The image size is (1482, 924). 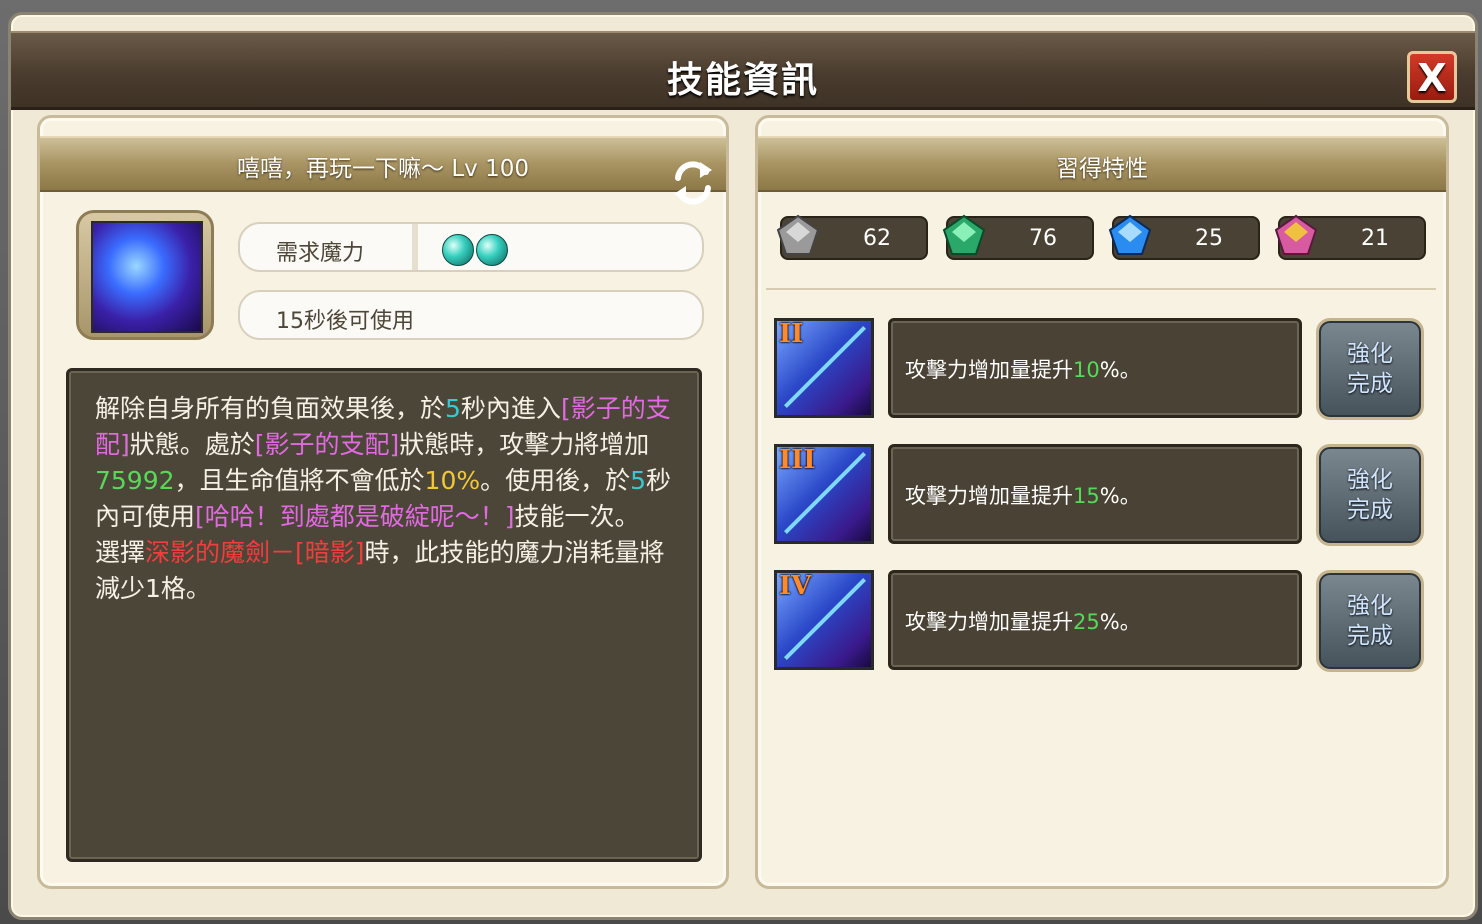 What do you see at coordinates (964, 234) in the screenshot?
I see `green-gem-icon` at bounding box center [964, 234].